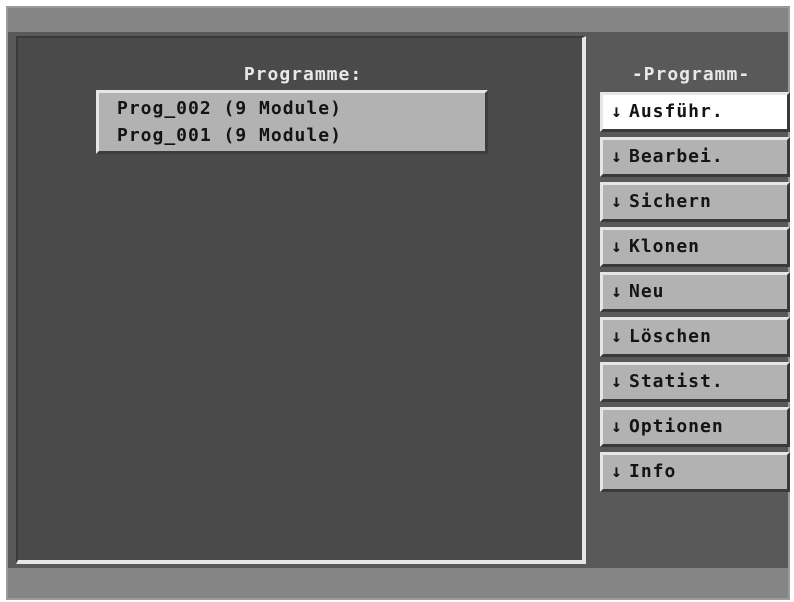 This screenshot has width=794, height=602. I want to click on execute-button-label: Ausführ., so click(676, 111).